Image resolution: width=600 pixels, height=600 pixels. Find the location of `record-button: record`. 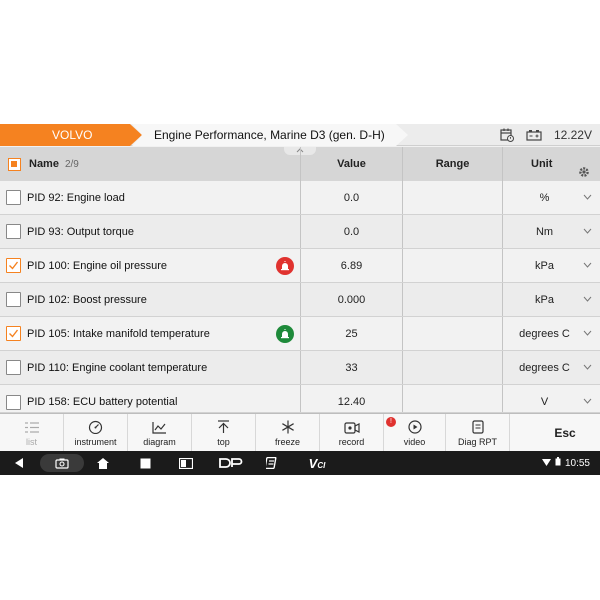

record-button: record is located at coordinates (352, 433).